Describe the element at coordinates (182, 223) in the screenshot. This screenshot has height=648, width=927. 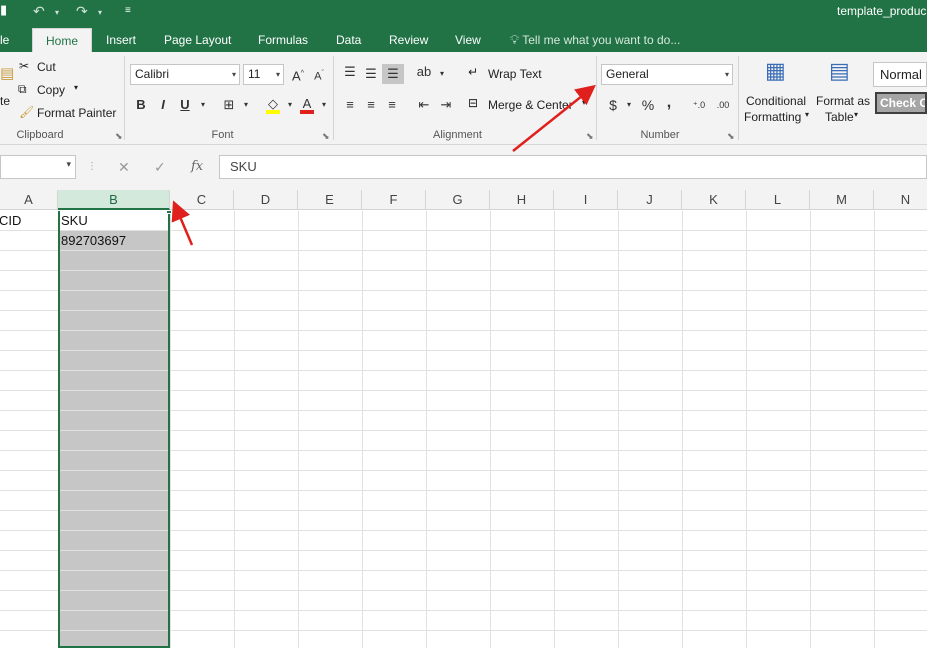
I see `arrow-to-column-b` at that location.